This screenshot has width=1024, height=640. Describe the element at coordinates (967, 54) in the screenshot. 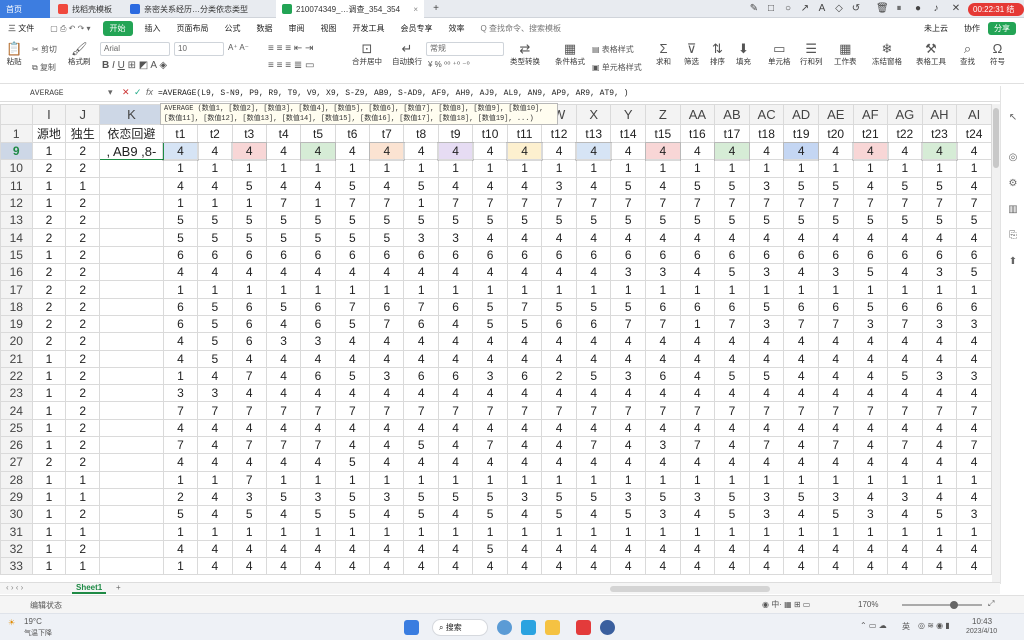

I see `find-button: ⌕ 查找` at that location.